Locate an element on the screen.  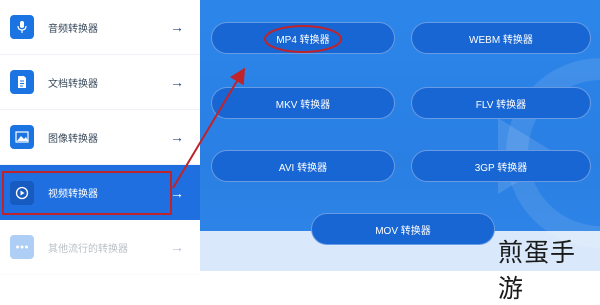
annotation-arrow is located at coordinates (209, 128).